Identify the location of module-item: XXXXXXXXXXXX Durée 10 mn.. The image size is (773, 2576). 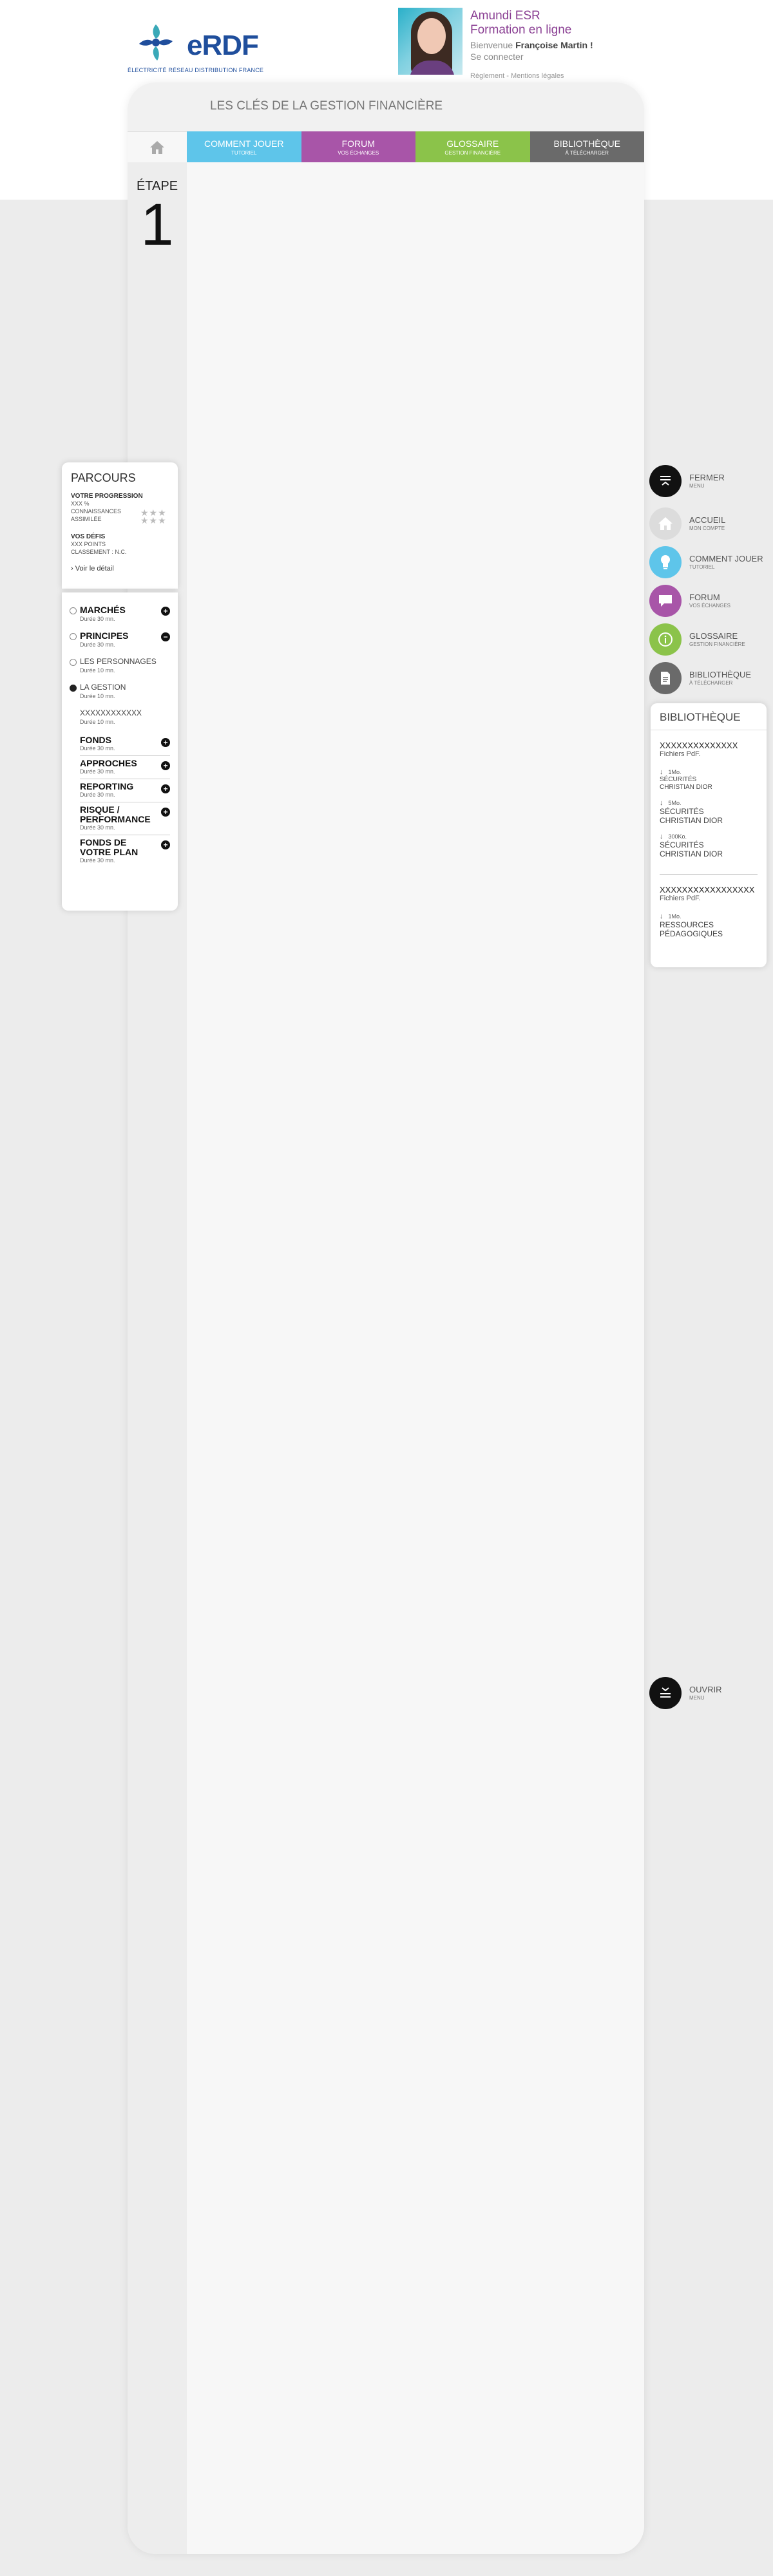
(120, 716).